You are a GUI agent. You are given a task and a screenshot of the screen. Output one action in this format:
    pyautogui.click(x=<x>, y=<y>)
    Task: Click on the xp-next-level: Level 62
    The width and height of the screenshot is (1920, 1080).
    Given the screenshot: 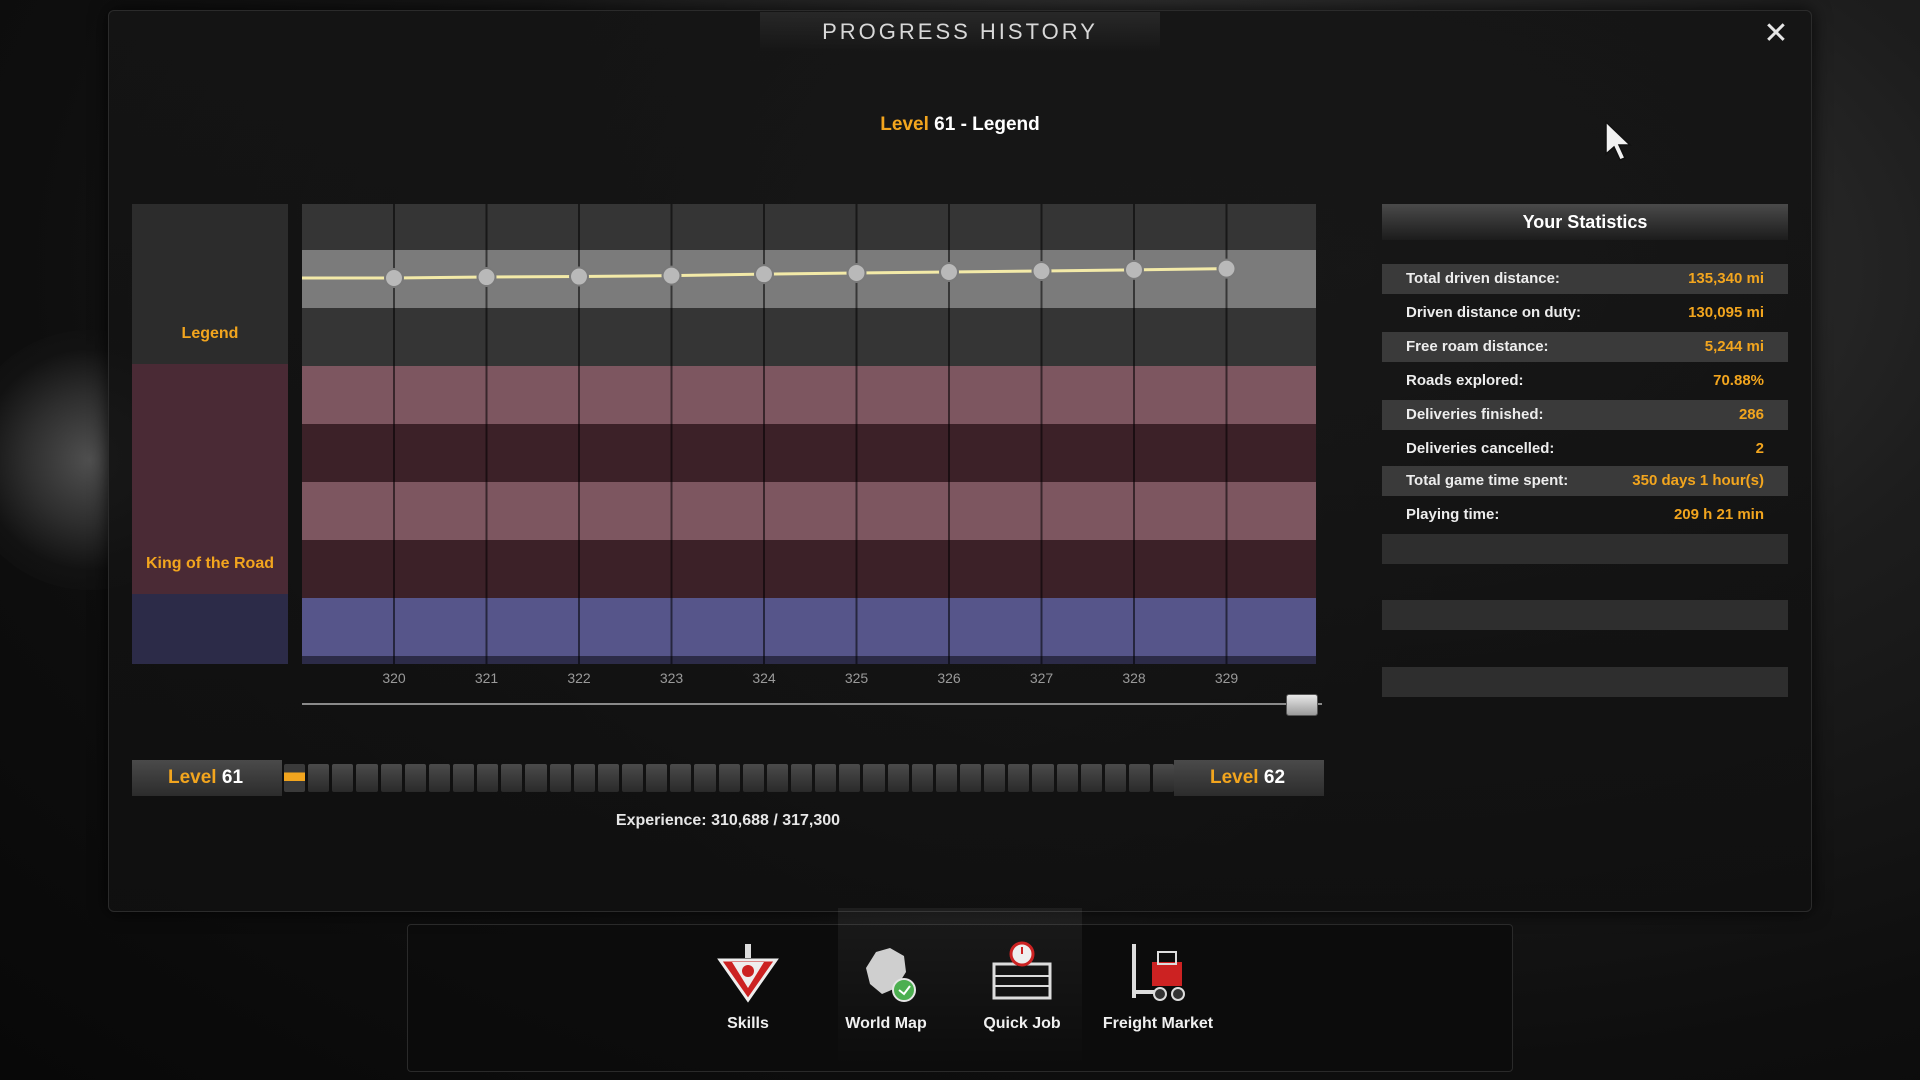 What is the action you would take?
    pyautogui.click(x=1249, y=778)
    